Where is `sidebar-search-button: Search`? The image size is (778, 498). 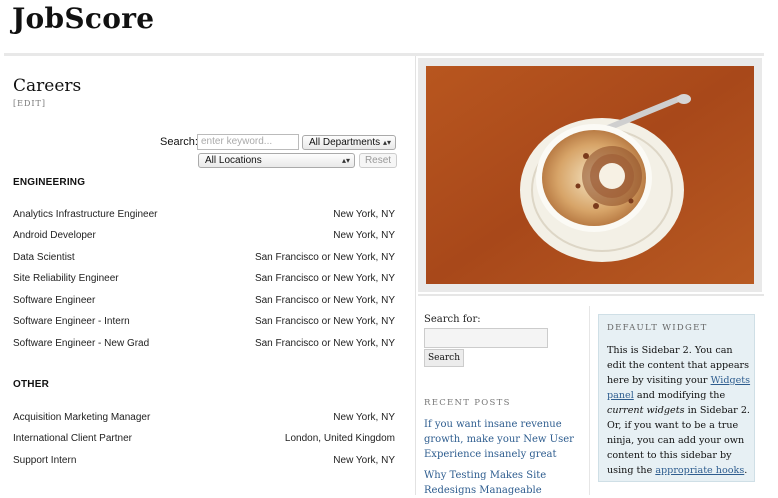 sidebar-search-button: Search is located at coordinates (444, 358).